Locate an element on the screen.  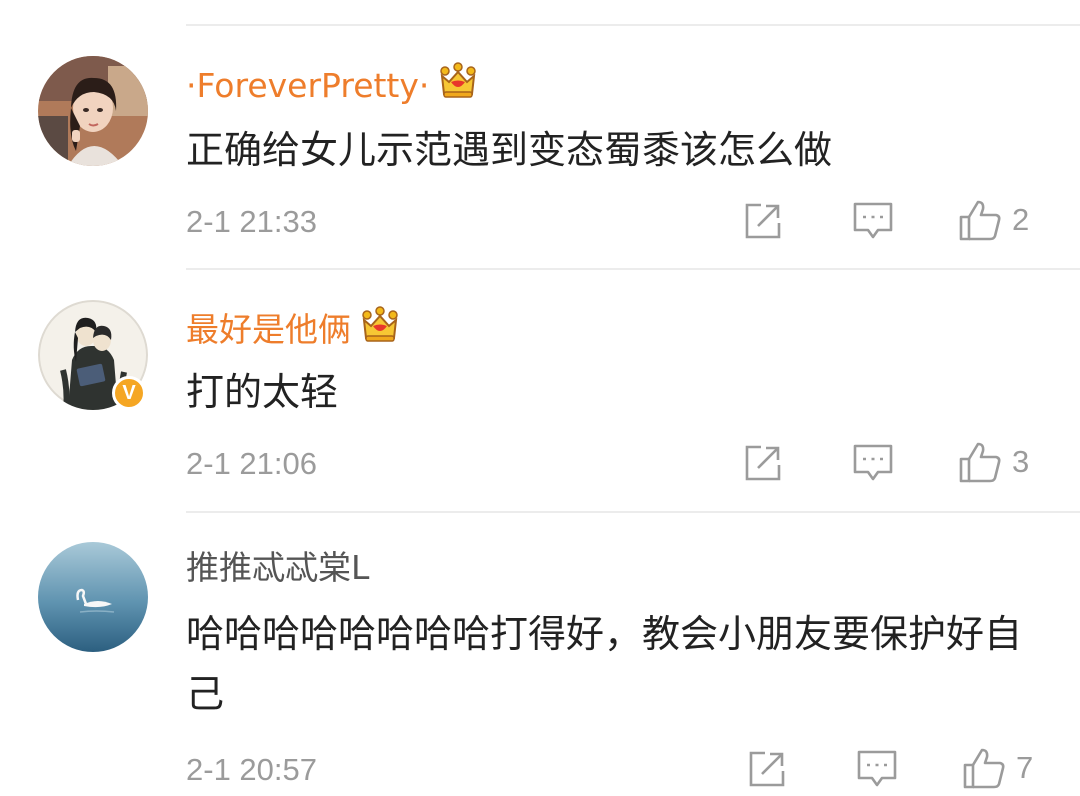
username-text: 最好是他俩 is located at coordinates (268, 329).